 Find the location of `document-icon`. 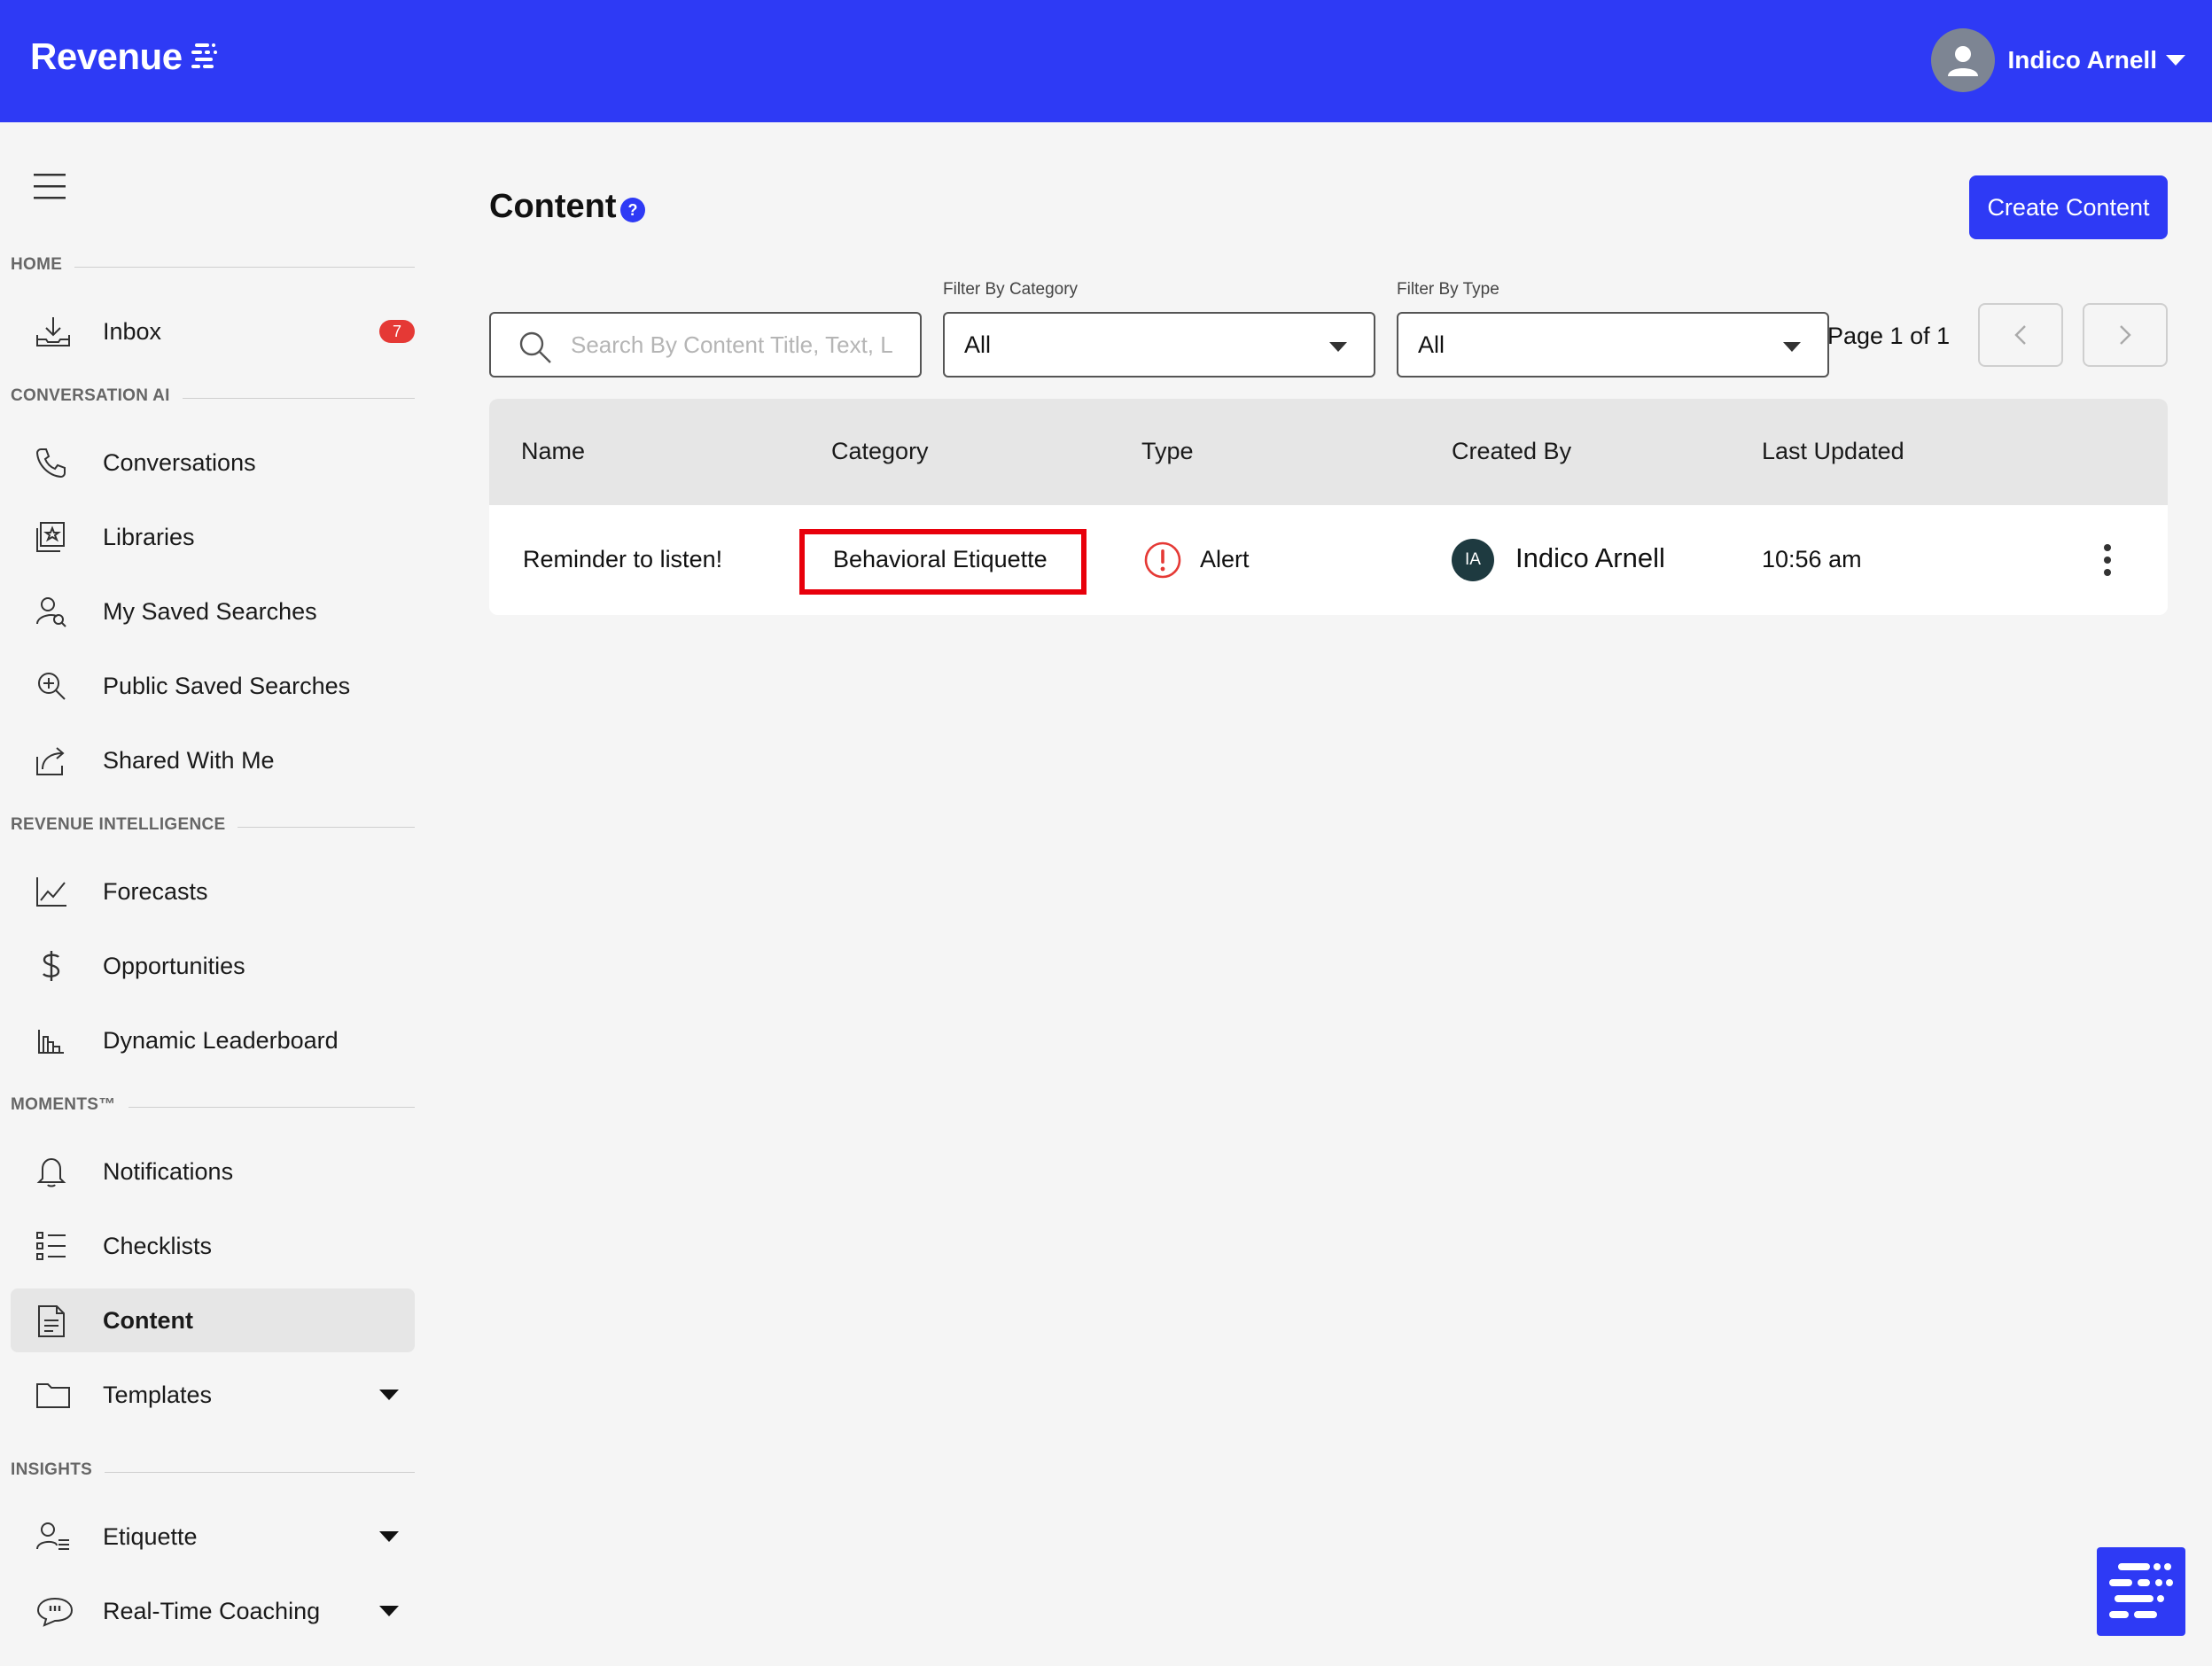

document-icon is located at coordinates (51, 1320).